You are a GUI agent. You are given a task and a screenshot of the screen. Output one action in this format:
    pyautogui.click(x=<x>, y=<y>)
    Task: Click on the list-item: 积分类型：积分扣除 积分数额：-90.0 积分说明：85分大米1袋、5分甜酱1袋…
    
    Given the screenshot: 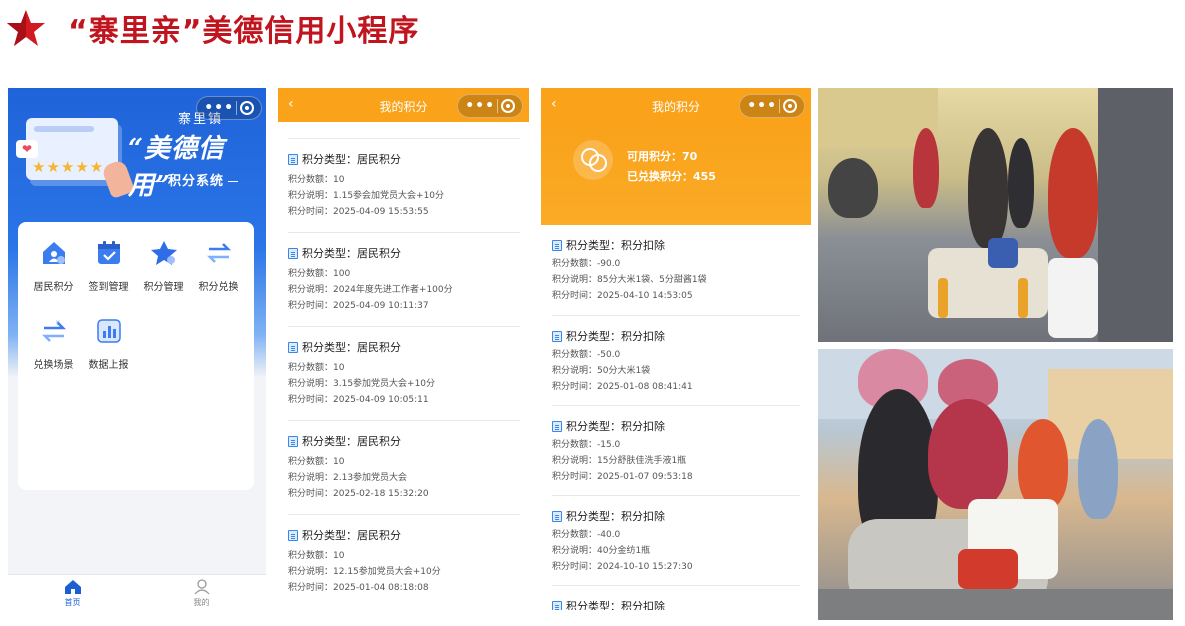 What is the action you would take?
    pyautogui.click(x=676, y=270)
    